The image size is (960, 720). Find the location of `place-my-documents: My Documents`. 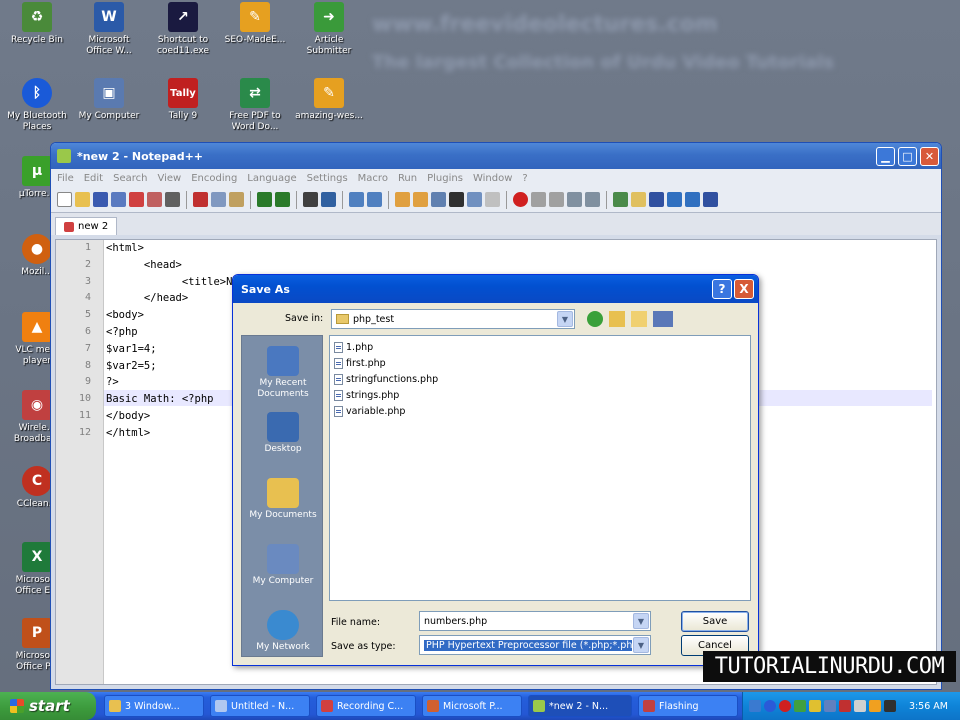

place-my-documents: My Documents is located at coordinates (283, 499).